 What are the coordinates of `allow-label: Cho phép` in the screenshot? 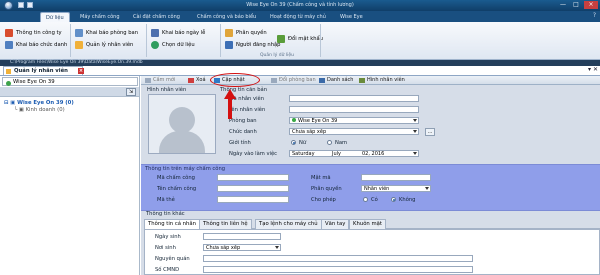 It's located at (323, 200).